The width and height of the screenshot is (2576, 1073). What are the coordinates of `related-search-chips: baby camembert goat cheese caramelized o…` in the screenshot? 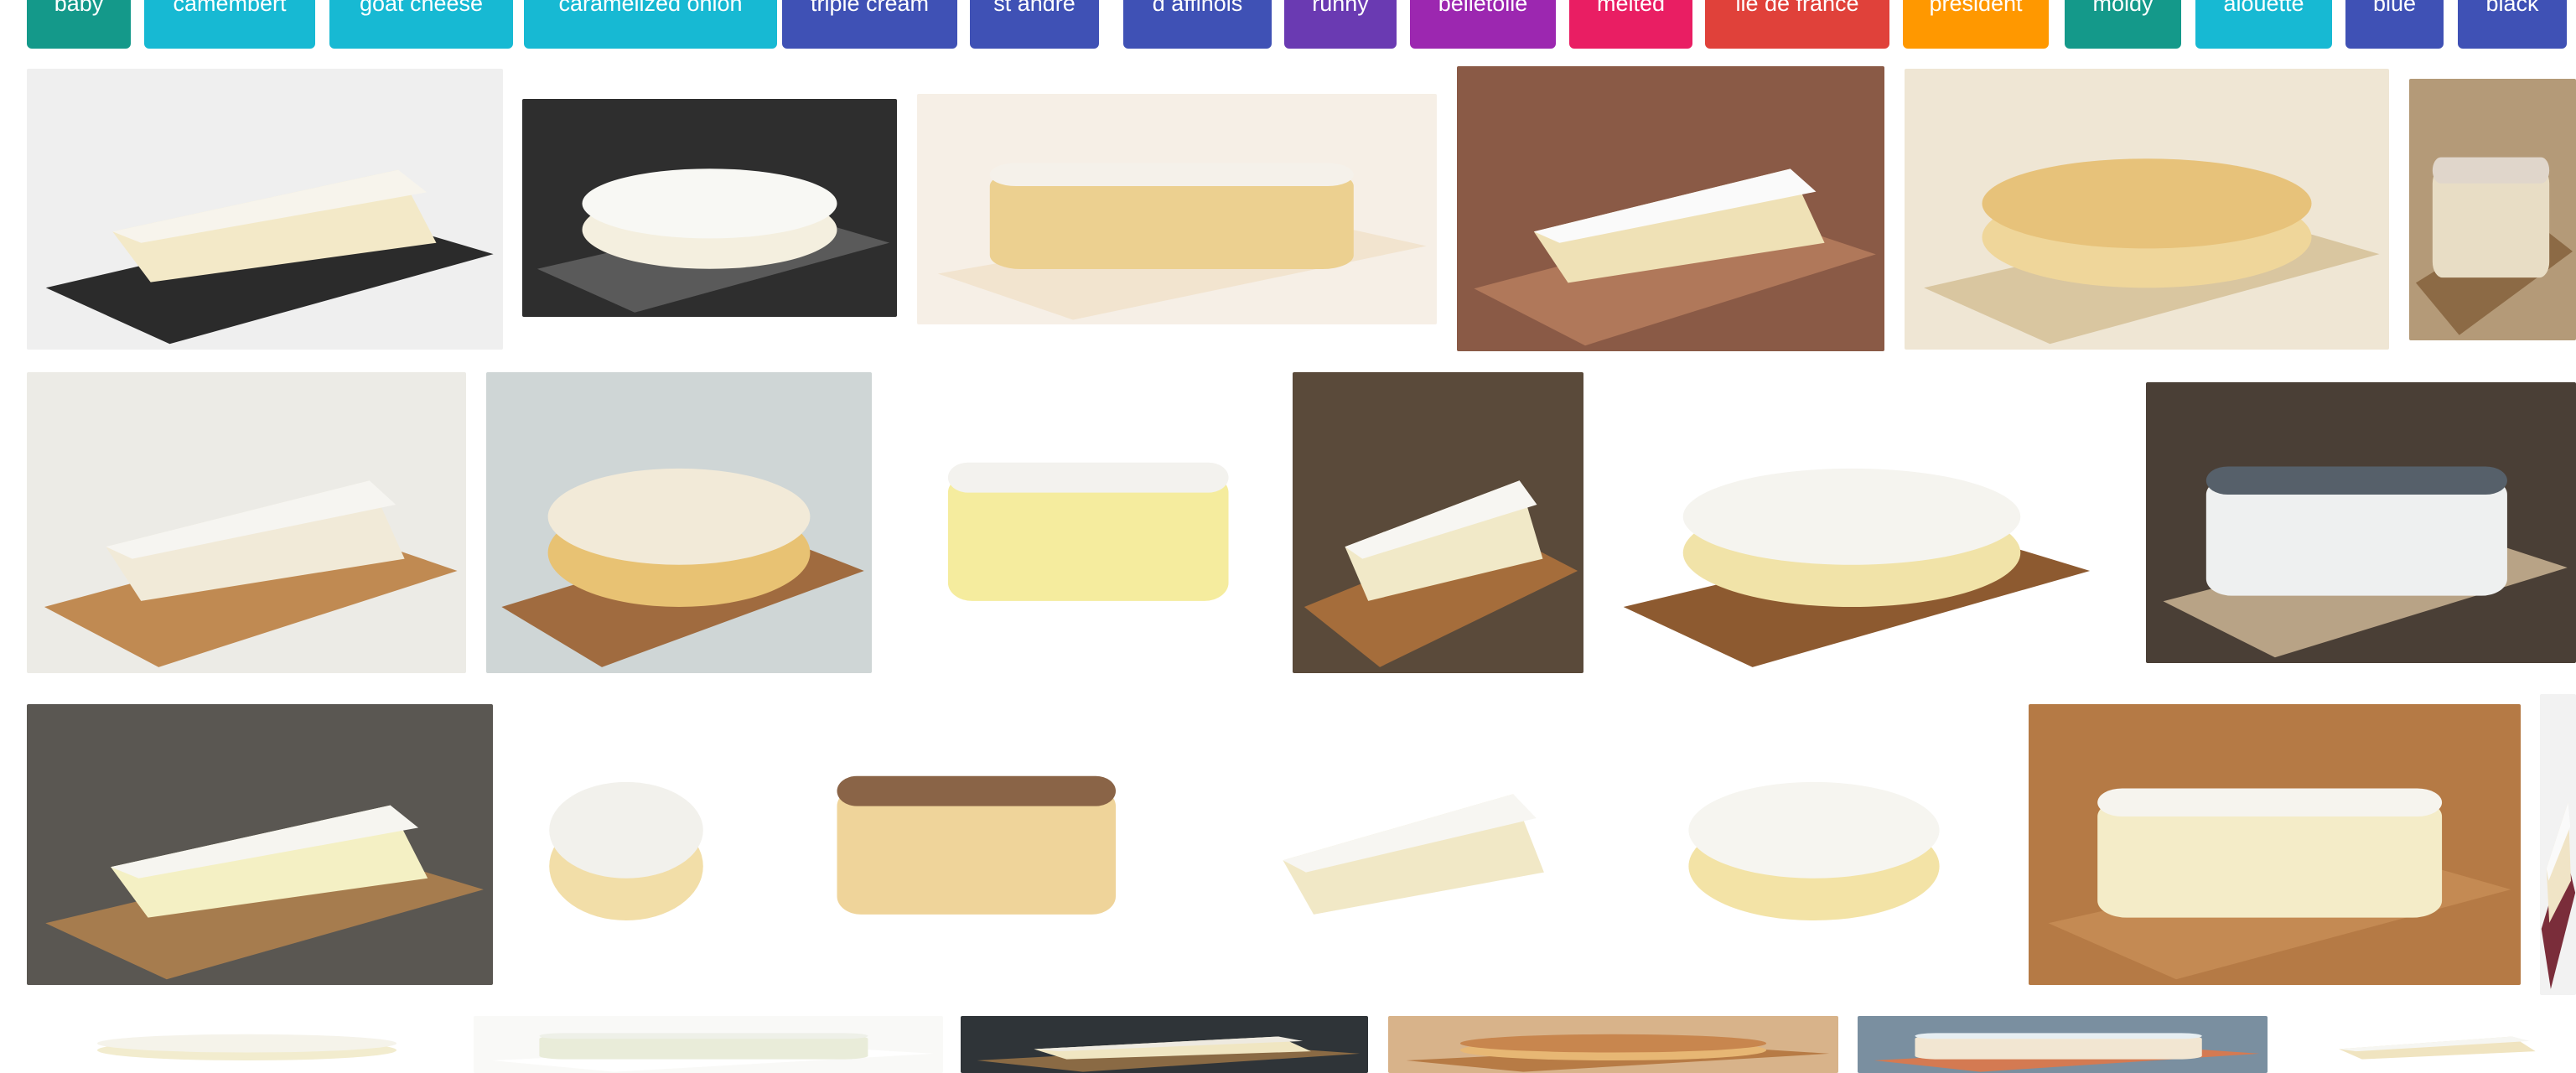 It's located at (1288, 25).